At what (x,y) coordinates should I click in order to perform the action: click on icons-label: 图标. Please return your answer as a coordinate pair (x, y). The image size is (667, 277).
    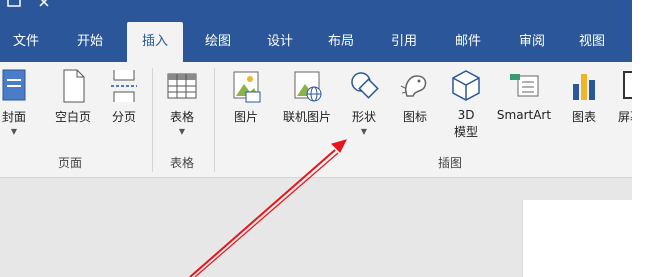
    Looking at the image, I should click on (414, 117).